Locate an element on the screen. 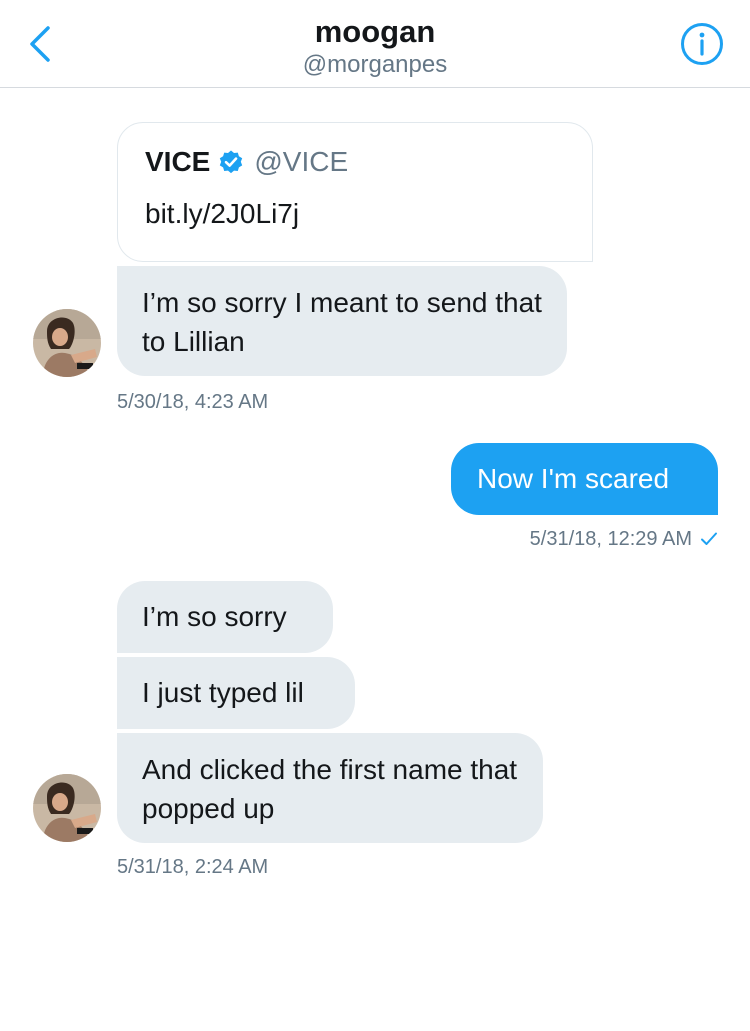 The image size is (750, 1031). conversation-title: moogan @morganpes is located at coordinates (375, 47).